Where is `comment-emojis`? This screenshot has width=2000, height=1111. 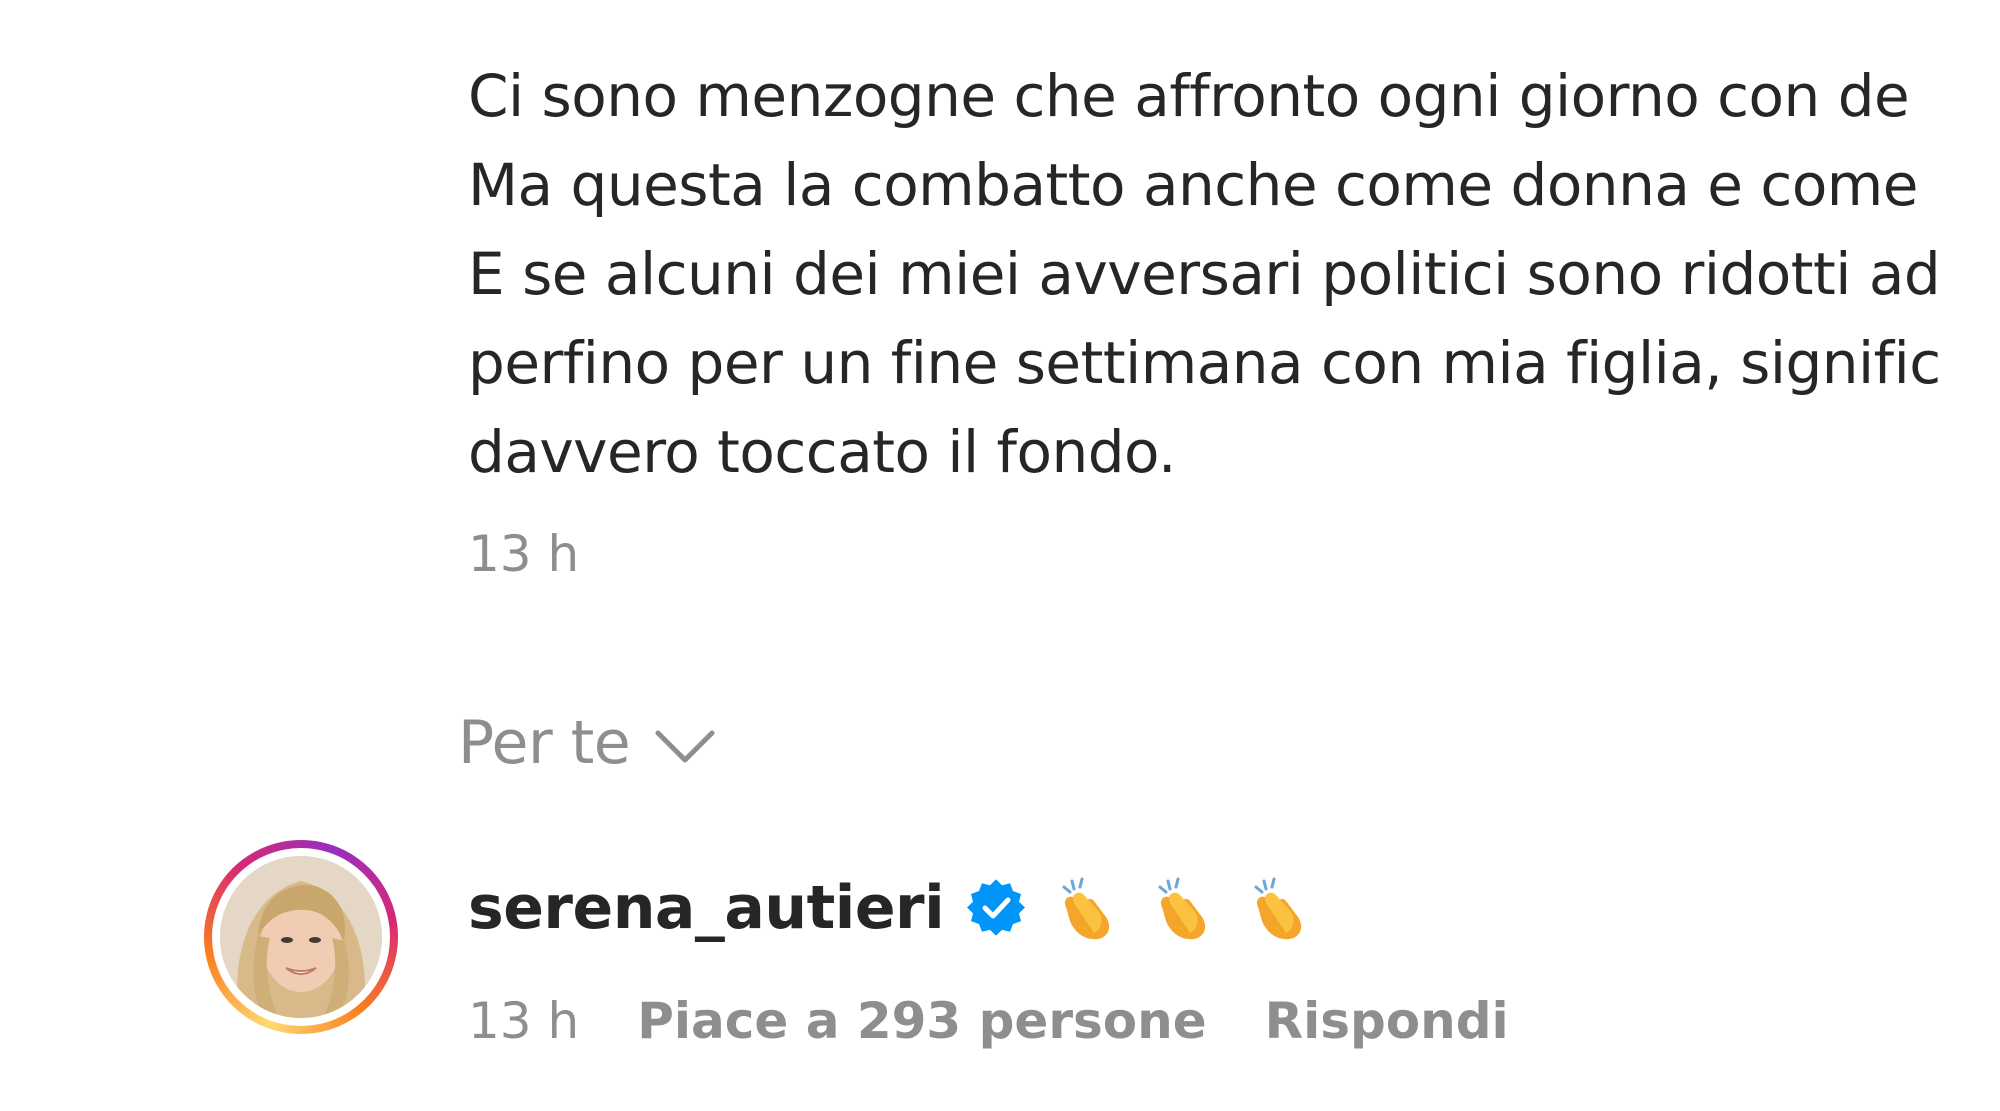 comment-emojis is located at coordinates (1183, 908).